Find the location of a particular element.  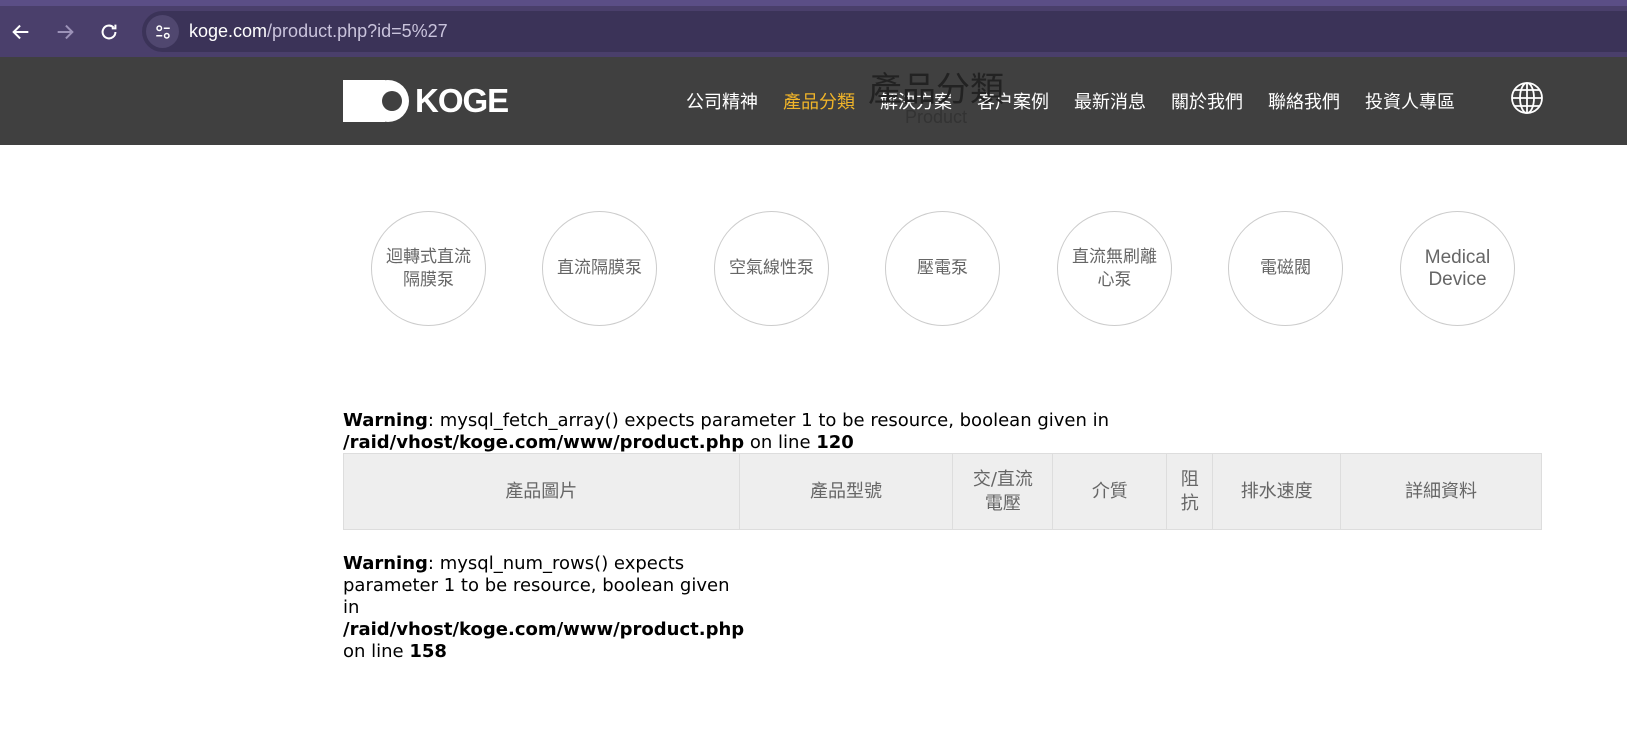

category-rotary-dc-diaphragm-pump: 迴轉式直流隔膜泵 is located at coordinates (428, 268).